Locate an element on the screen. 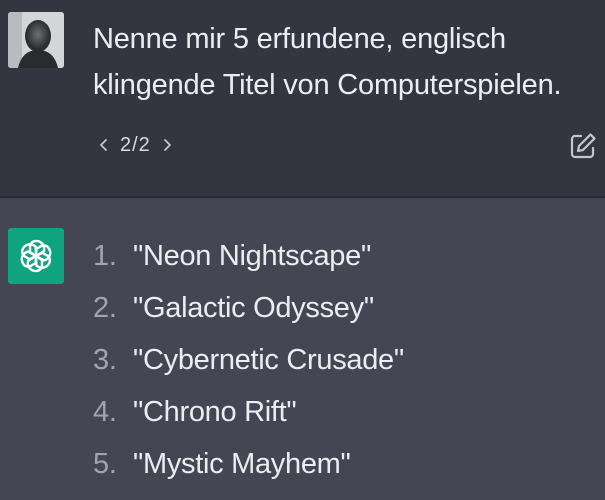 The image size is (605, 500). list-item-title: "Chrono Rift" is located at coordinates (215, 411).